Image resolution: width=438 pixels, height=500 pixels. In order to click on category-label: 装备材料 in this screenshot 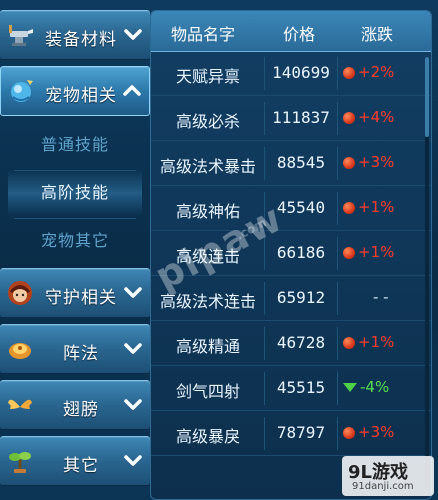, I will do `click(81, 40)`.